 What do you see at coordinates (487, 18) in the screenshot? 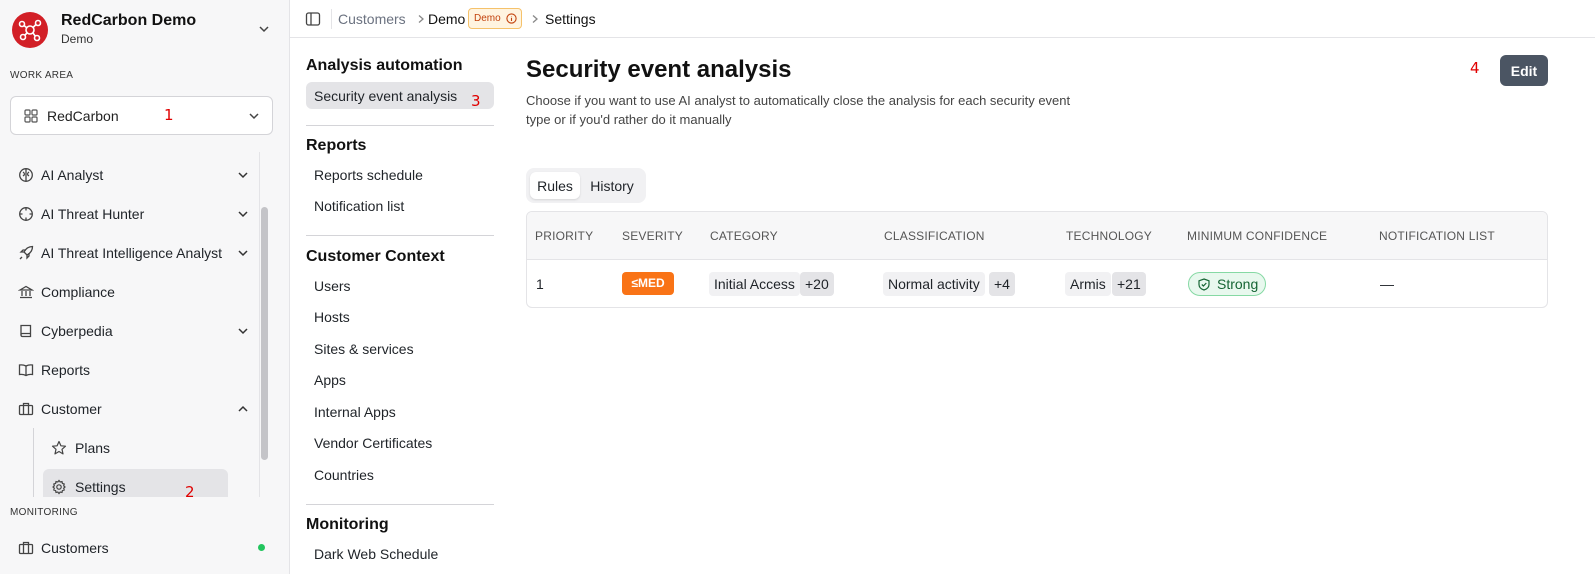
I see `demo-badge-label: Demo` at bounding box center [487, 18].